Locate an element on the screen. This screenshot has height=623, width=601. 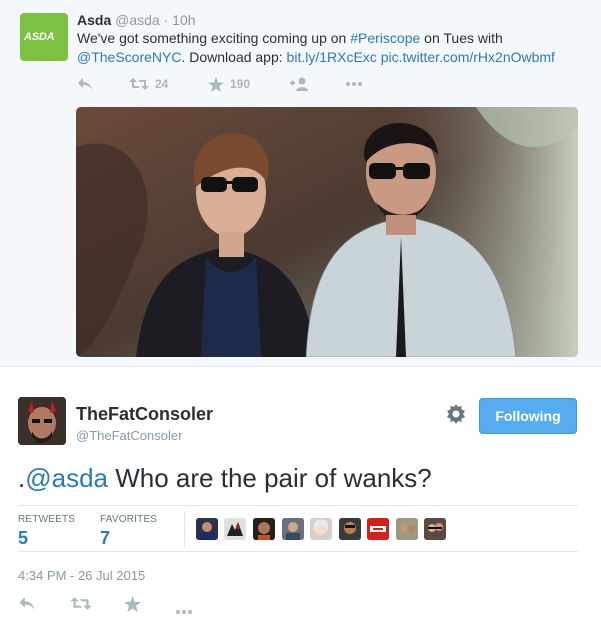
following-button: Following is located at coordinates (528, 416).